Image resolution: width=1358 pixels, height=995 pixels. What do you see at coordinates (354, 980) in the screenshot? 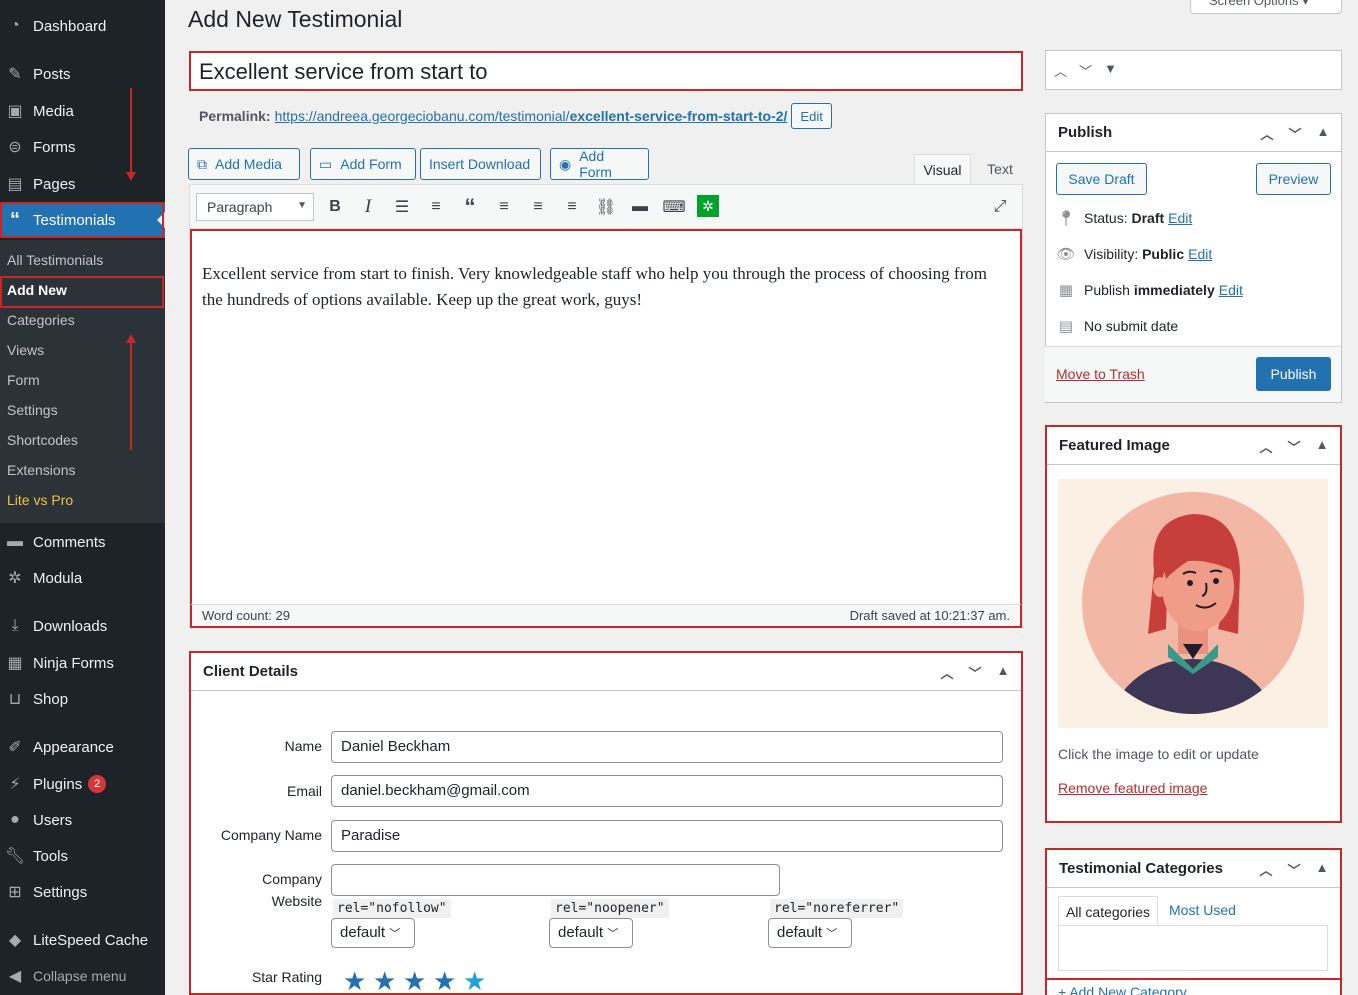
I see `star-1-icon: ★` at bounding box center [354, 980].